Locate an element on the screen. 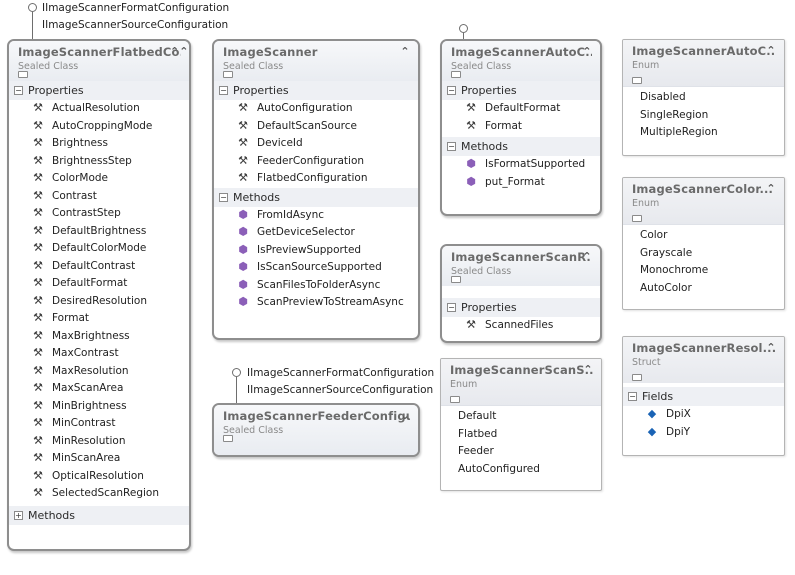 The height and width of the screenshot is (575, 795). fields-section-header: − Fields is located at coordinates (703, 396).